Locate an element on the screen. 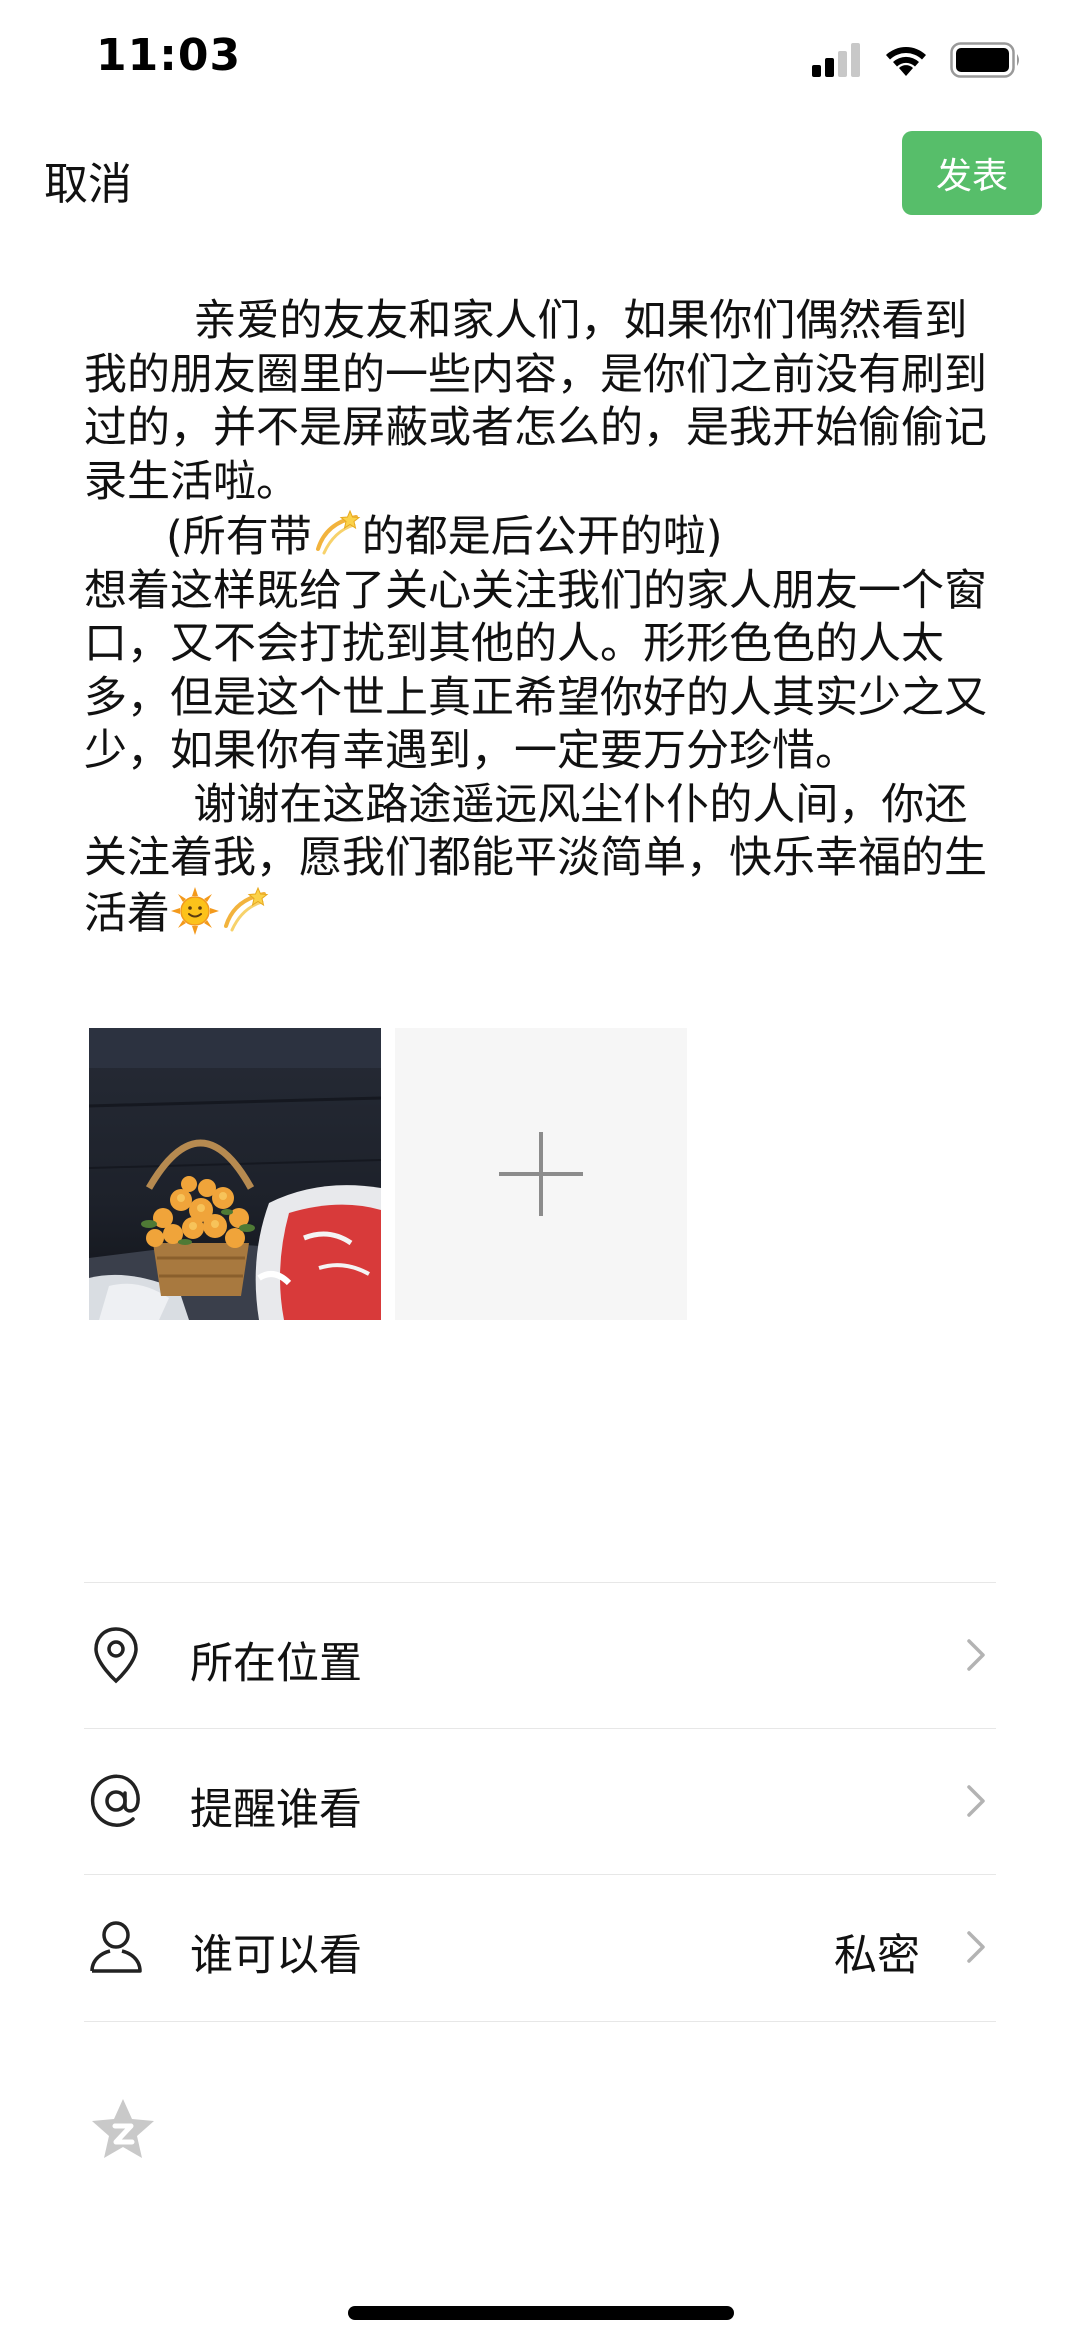 The height and width of the screenshot is (2337, 1080). flower-basket-photo is located at coordinates (235, 1174).